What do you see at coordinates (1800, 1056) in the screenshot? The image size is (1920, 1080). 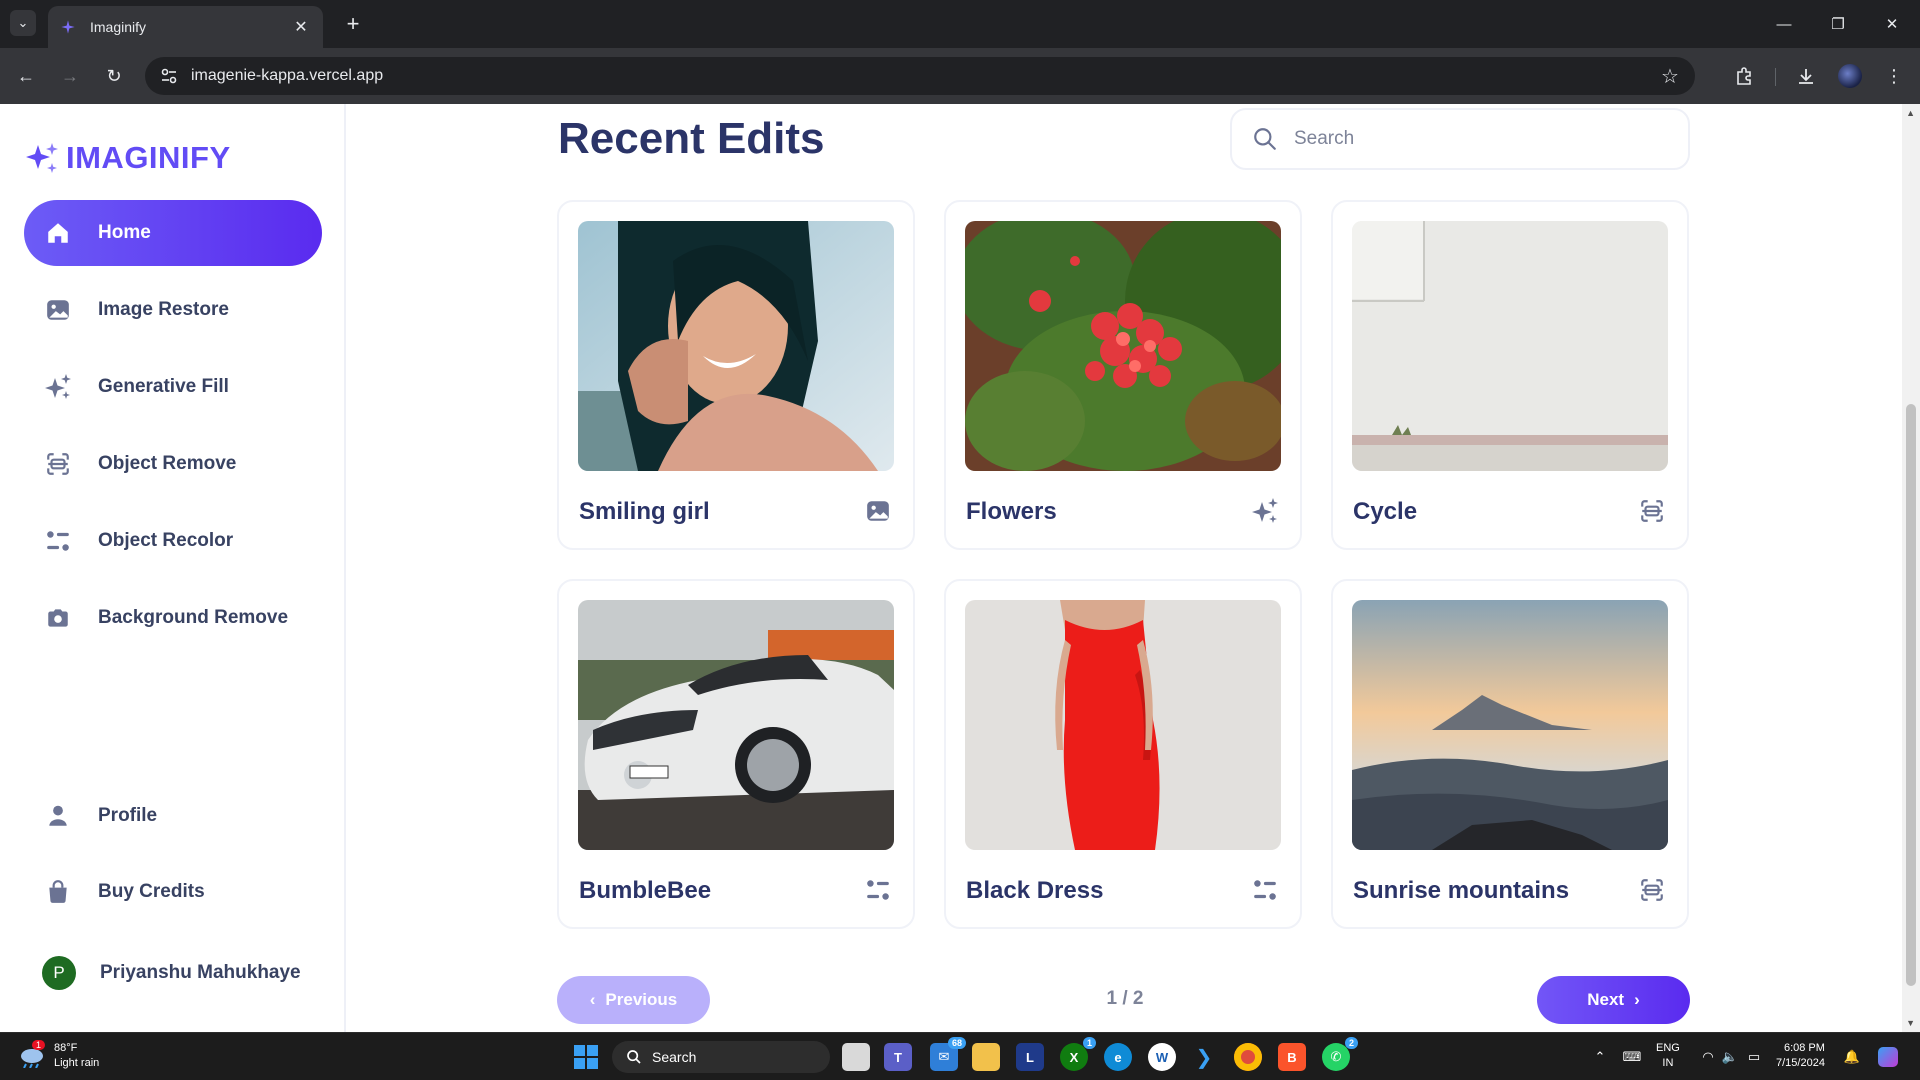 I see `clock: 6:08 PM 7/15/2024` at bounding box center [1800, 1056].